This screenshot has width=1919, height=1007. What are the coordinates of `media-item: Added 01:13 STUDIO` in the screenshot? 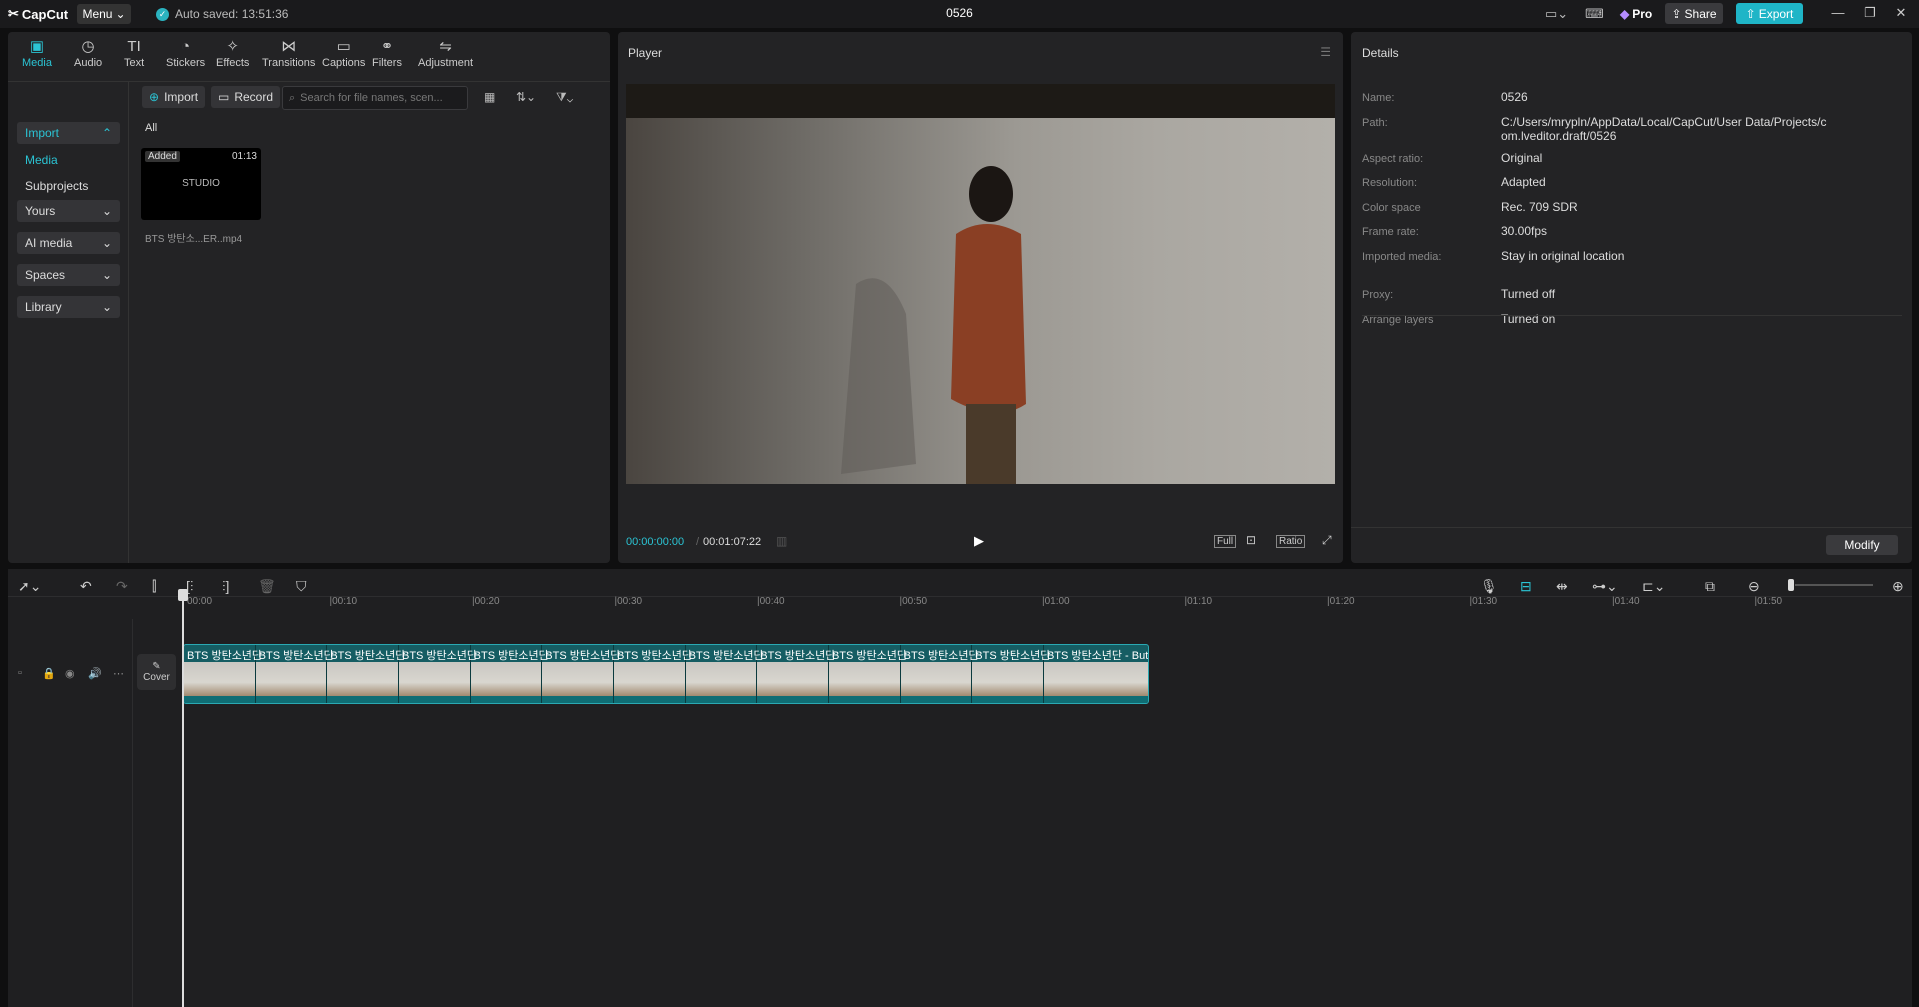 It's located at (201, 184).